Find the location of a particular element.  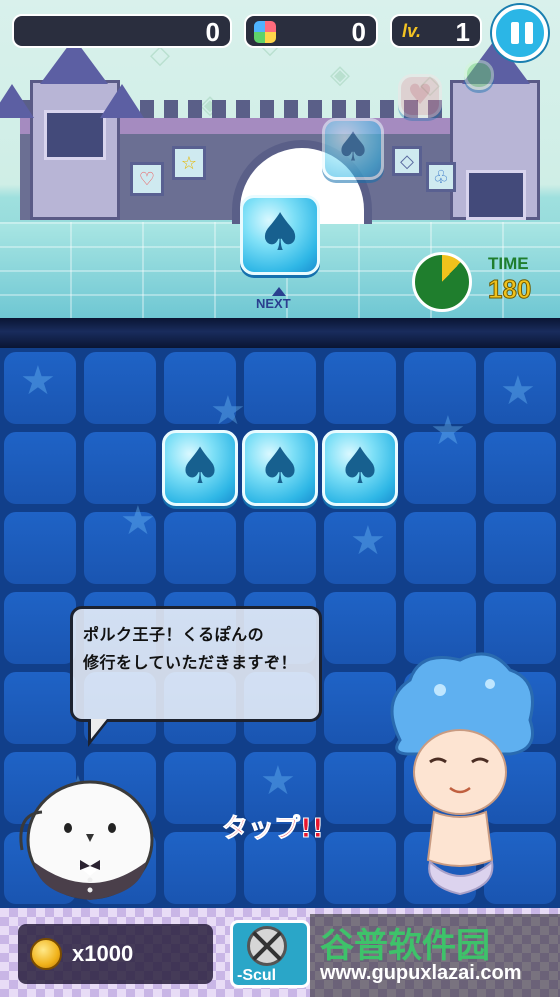

star-banner: ☆ is located at coordinates (189, 163).